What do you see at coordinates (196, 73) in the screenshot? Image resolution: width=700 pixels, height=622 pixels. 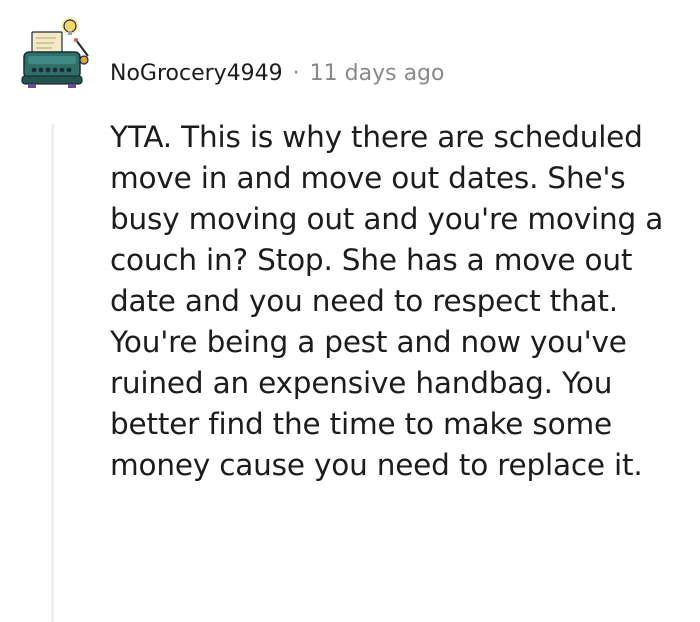 I see `username-link: NoGrocery4949` at bounding box center [196, 73].